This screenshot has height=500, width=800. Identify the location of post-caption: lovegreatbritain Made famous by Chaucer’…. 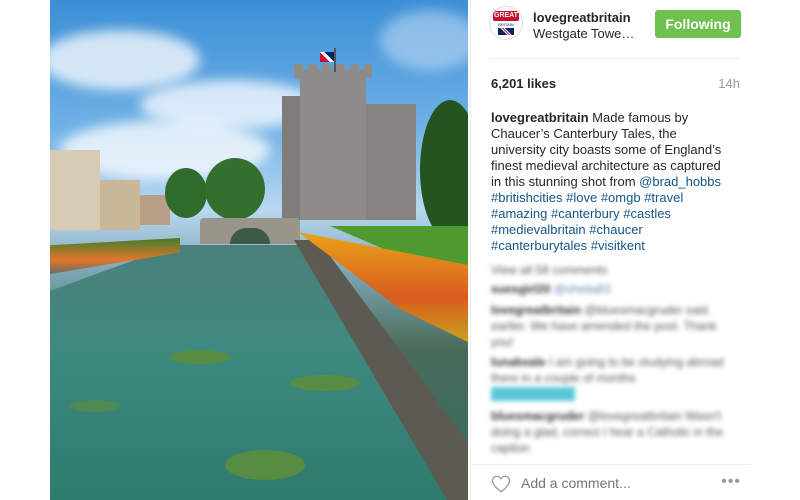
(611, 182).